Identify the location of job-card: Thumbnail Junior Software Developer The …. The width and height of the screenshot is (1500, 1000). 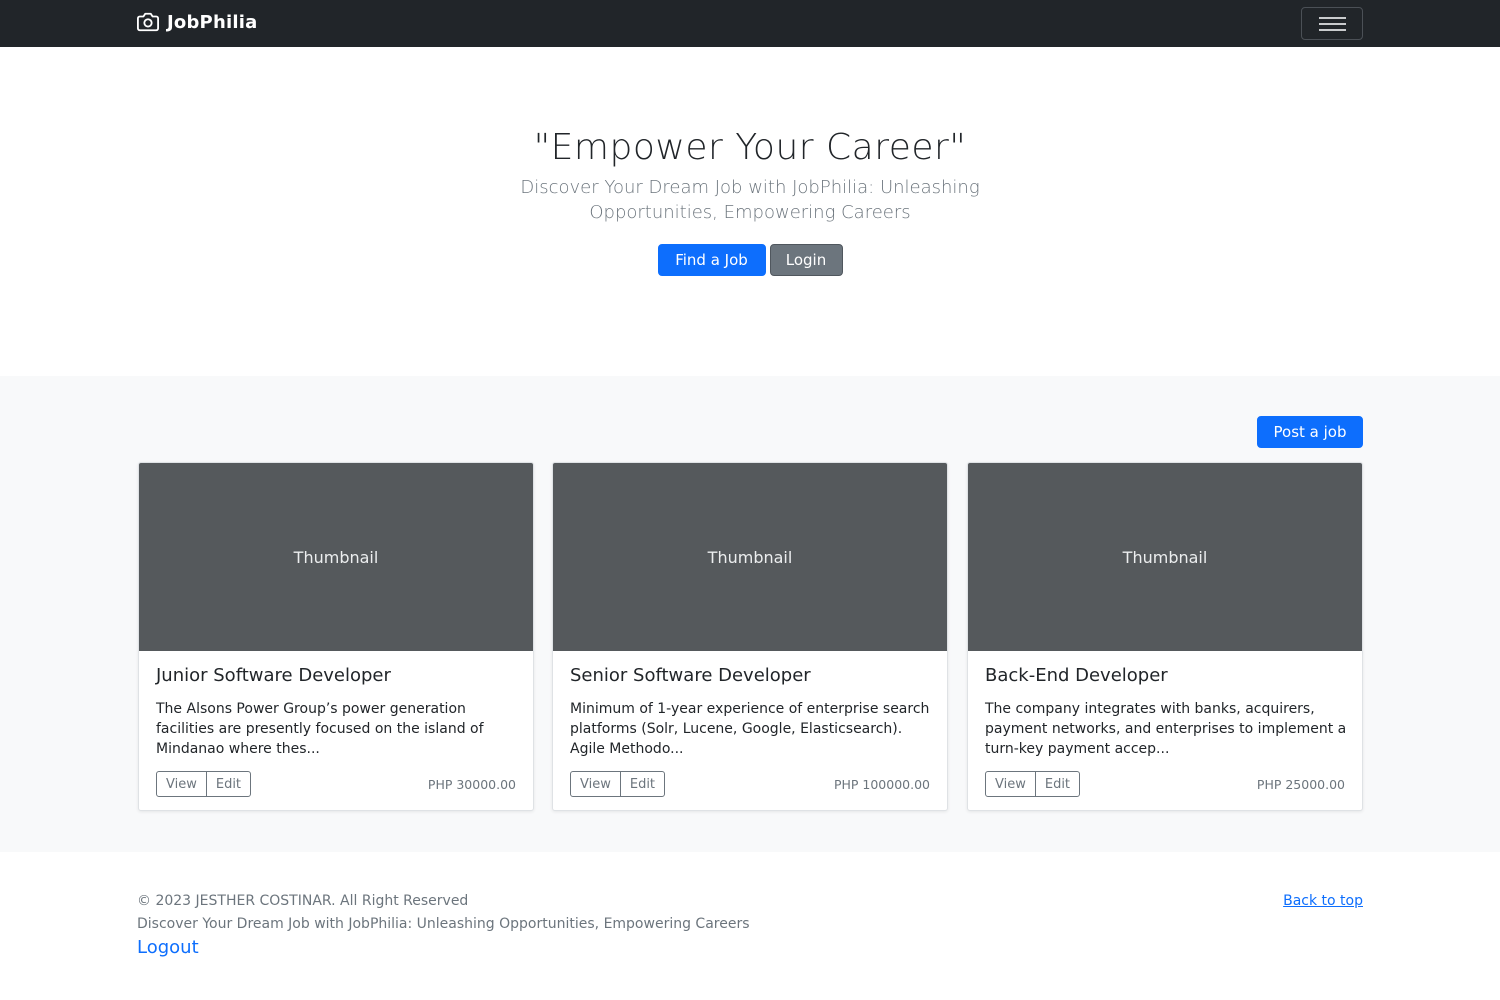
(336, 636).